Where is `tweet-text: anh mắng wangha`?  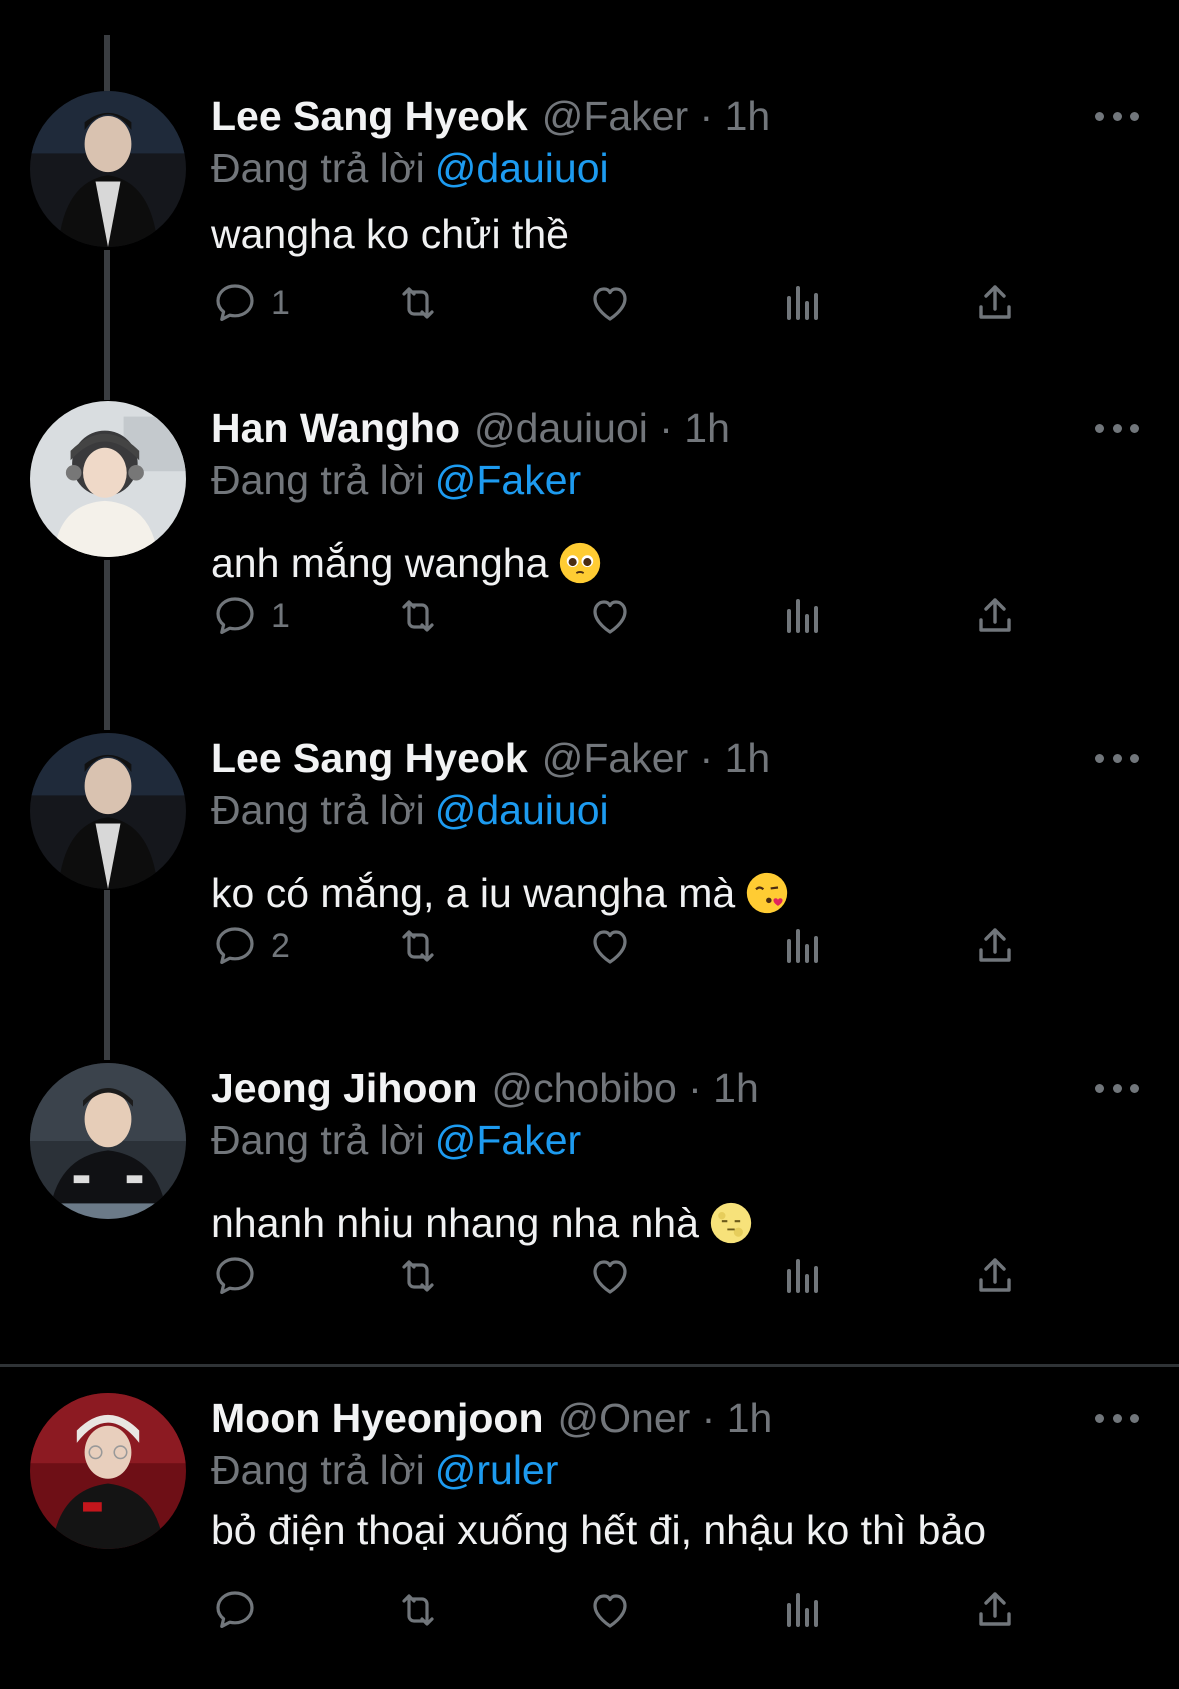 tweet-text: anh mắng wangha is located at coordinates (406, 563).